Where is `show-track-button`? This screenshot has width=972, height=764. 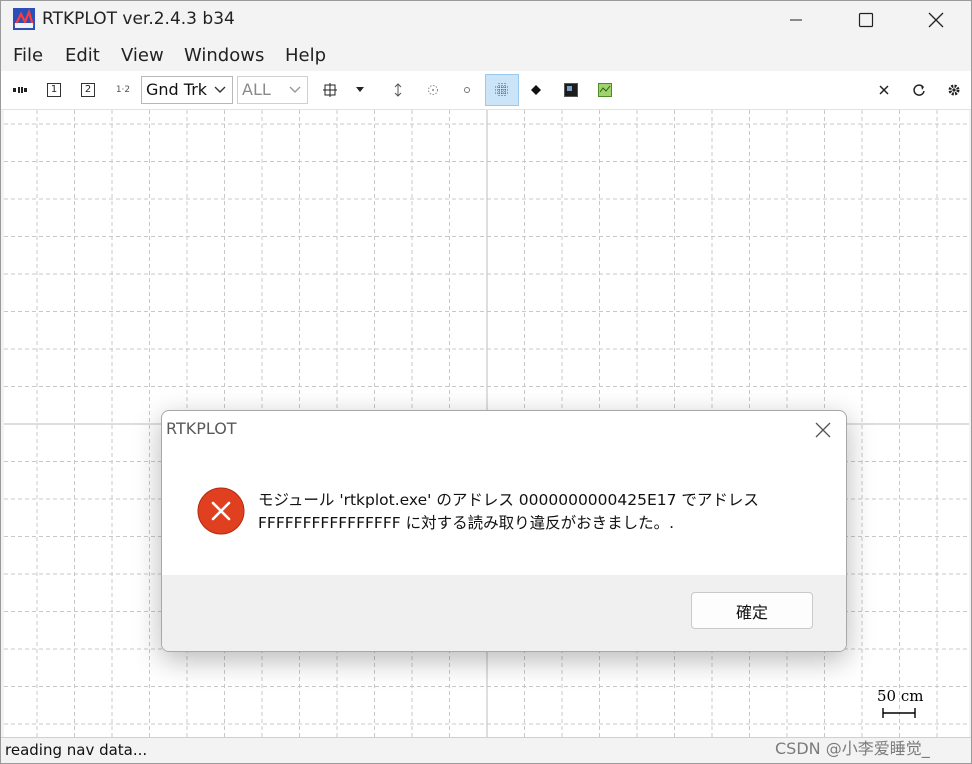 show-track-button is located at coordinates (433, 90).